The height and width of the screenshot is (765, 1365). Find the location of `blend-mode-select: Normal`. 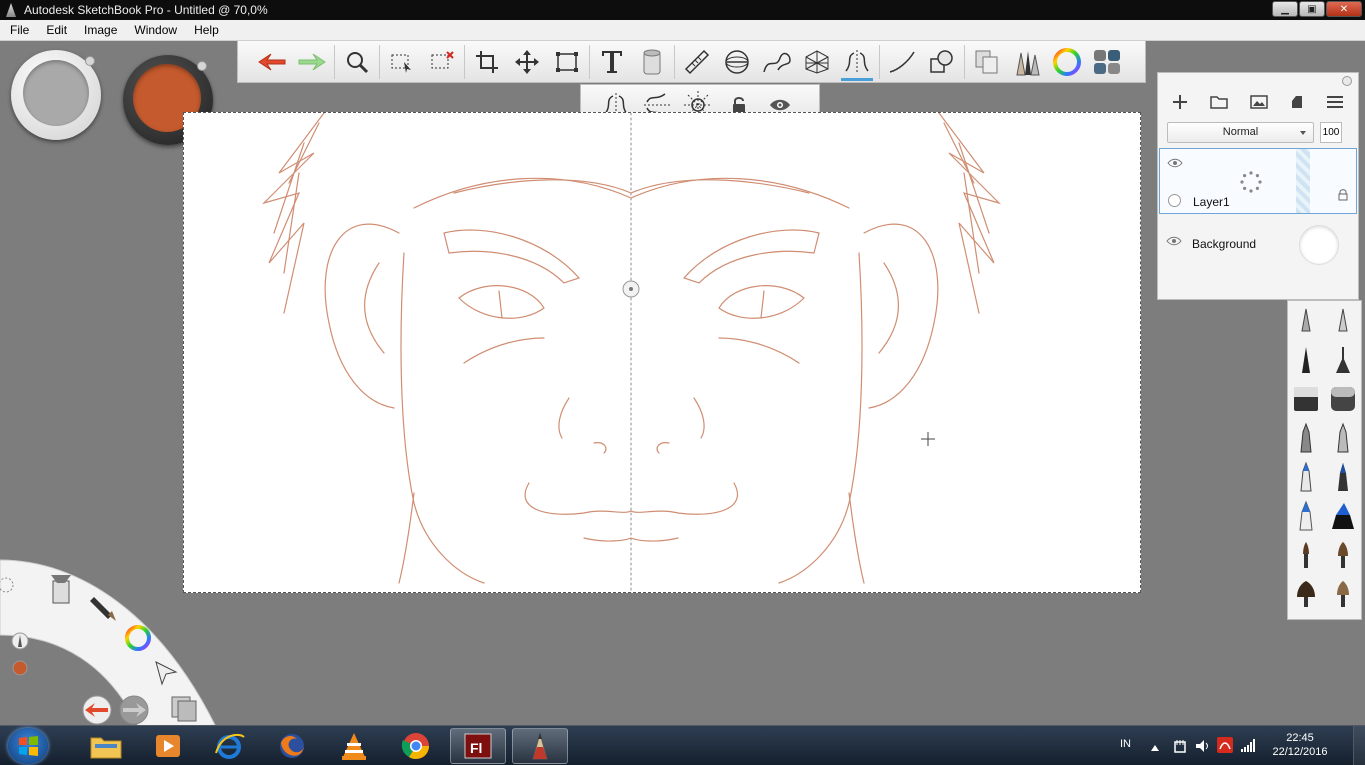

blend-mode-select: Normal is located at coordinates (1240, 132).